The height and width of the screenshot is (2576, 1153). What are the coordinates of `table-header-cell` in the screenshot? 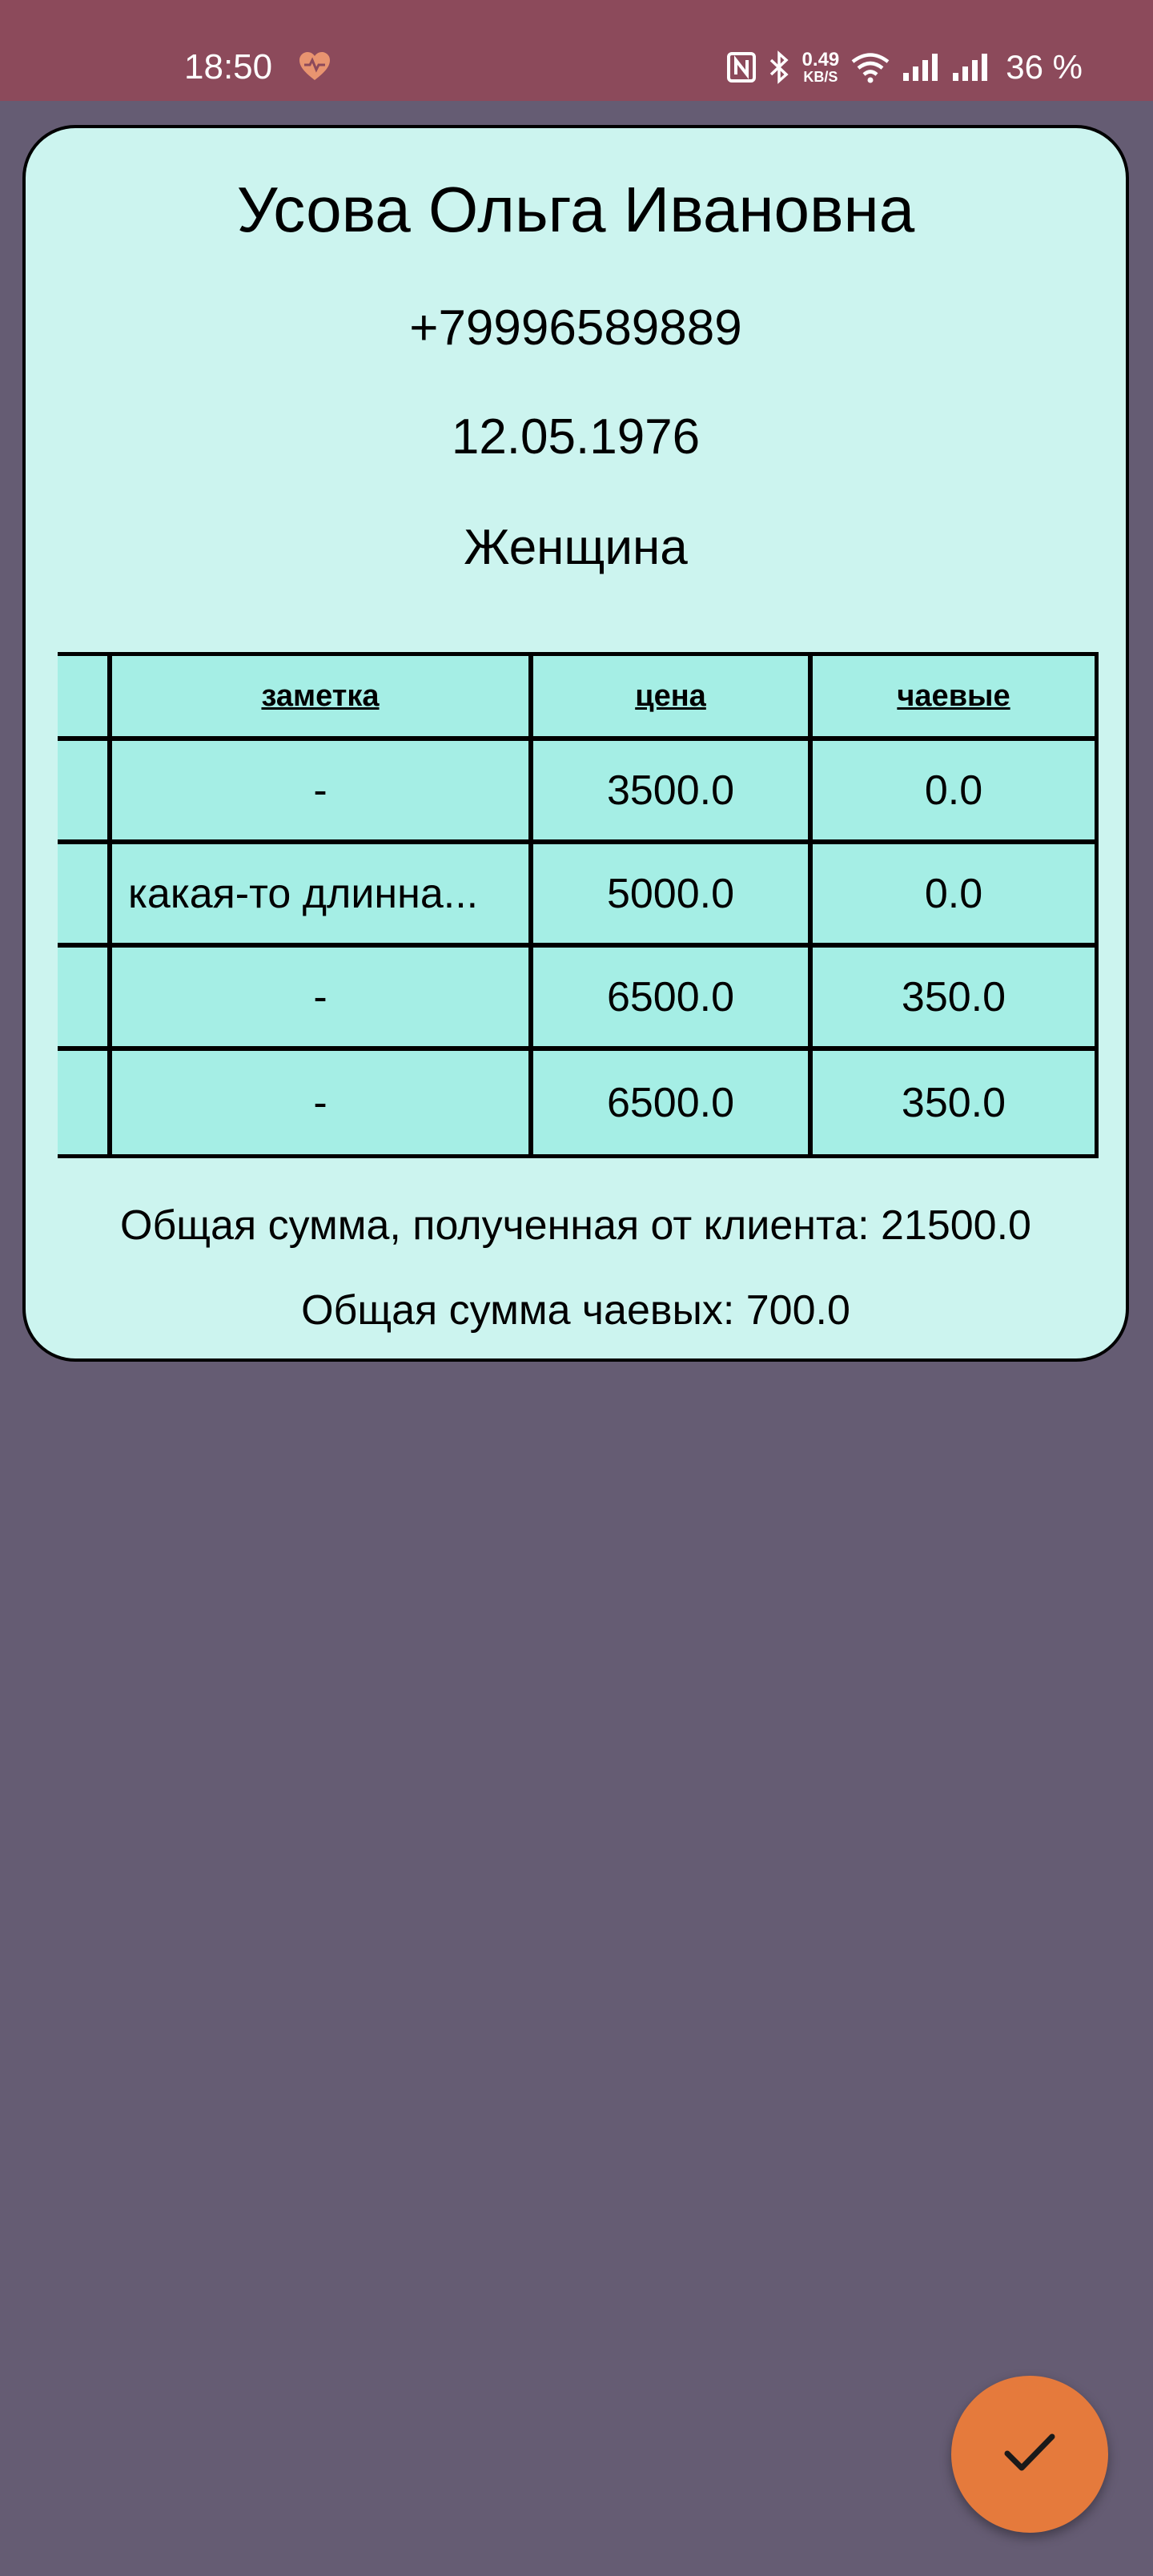 It's located at (85, 696).